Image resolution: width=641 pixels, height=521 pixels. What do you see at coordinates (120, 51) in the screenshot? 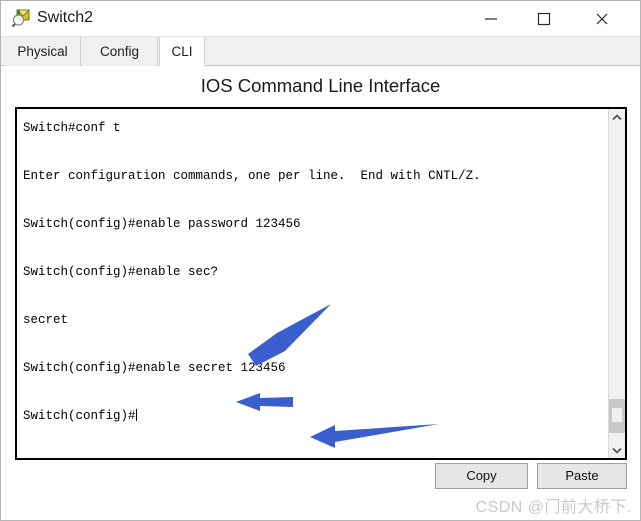
I see `tab-config: Config` at bounding box center [120, 51].